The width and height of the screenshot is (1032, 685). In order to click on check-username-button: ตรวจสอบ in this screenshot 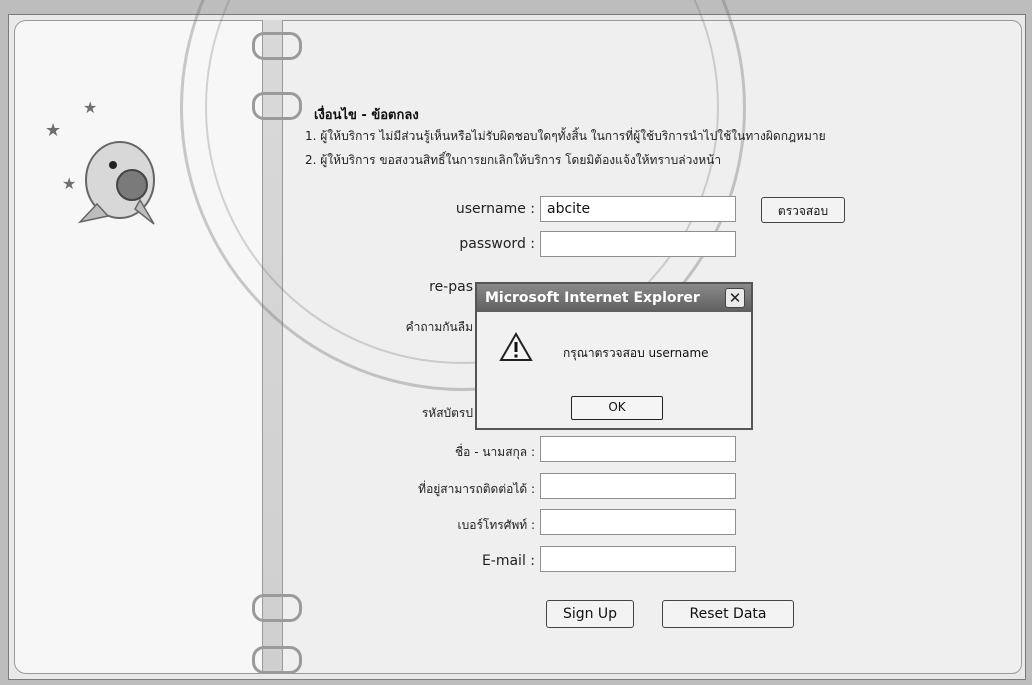, I will do `click(803, 210)`.